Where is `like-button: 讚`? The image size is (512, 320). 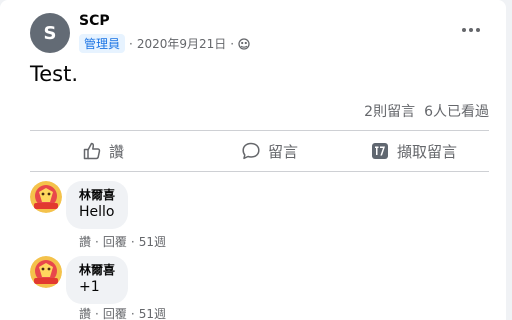 like-button: 讚 is located at coordinates (118, 151).